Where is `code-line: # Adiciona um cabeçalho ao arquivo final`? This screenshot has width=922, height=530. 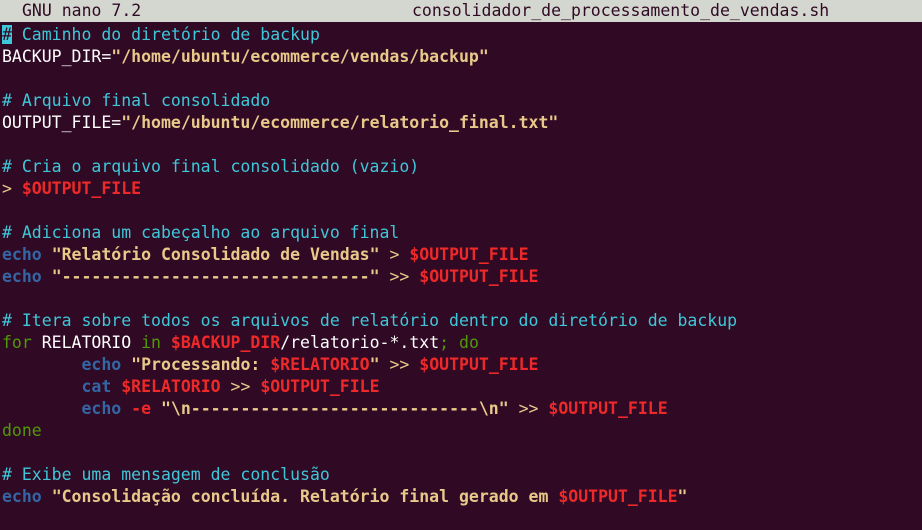 code-line: # Adiciona um cabeçalho ao arquivo final is located at coordinates (462, 233).